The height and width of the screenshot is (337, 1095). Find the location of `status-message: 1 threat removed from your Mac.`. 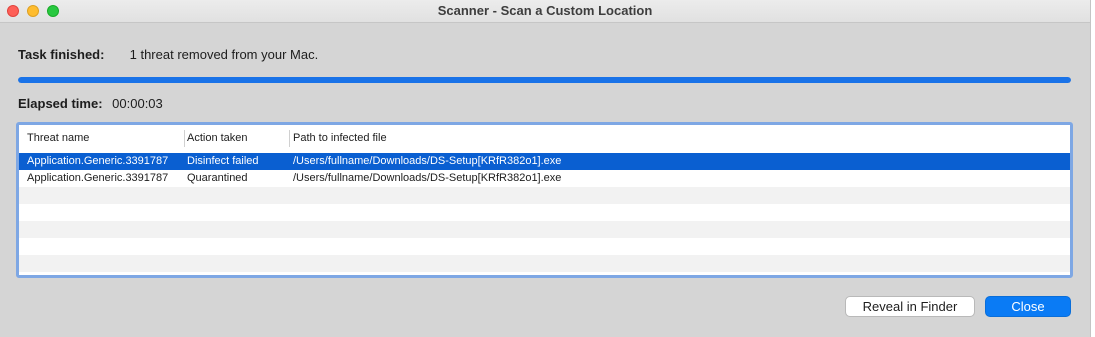

status-message: 1 threat removed from your Mac. is located at coordinates (224, 54).